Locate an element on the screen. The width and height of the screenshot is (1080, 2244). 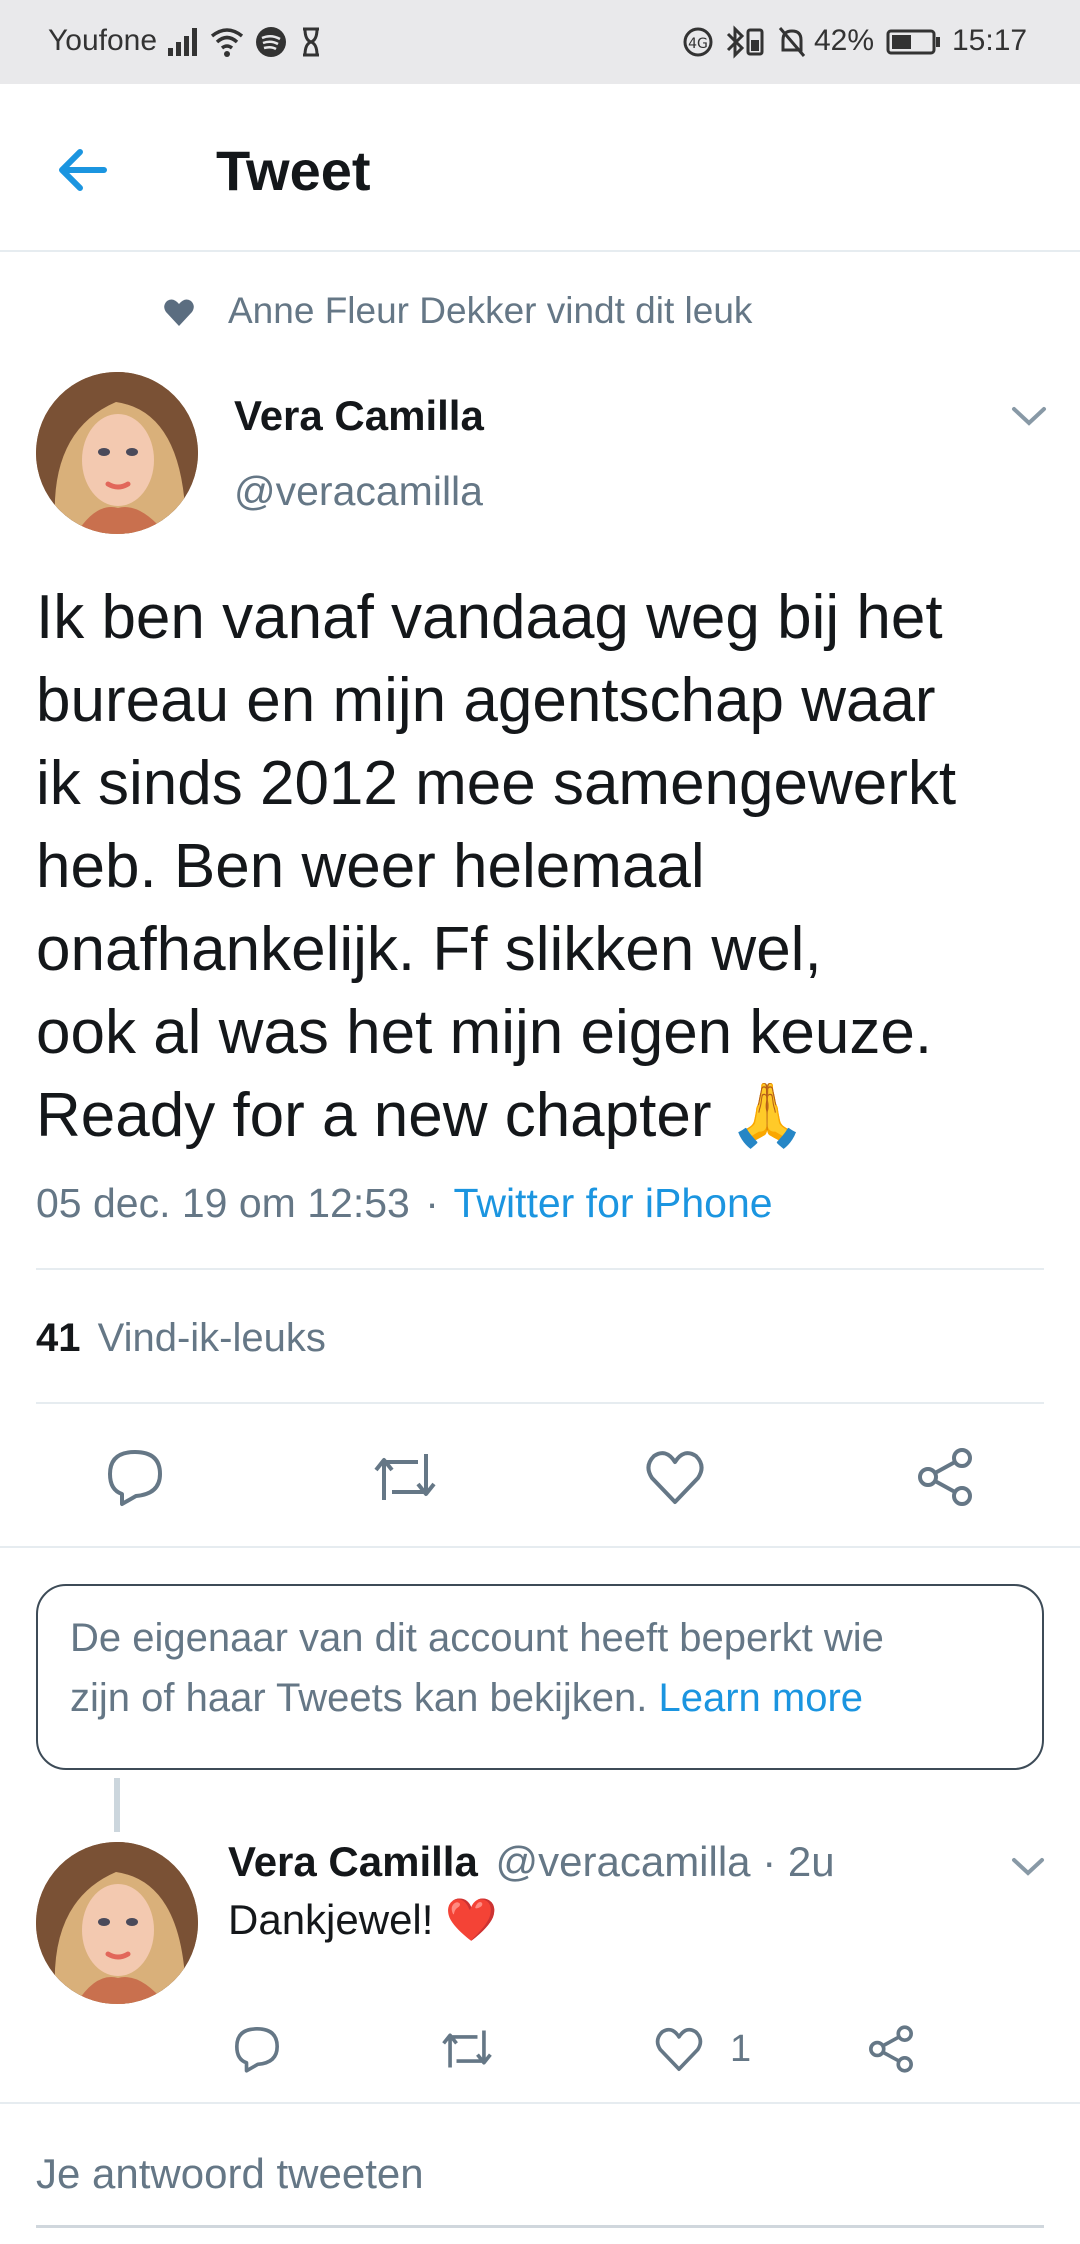
back-arrow-icon is located at coordinates (82, 170).